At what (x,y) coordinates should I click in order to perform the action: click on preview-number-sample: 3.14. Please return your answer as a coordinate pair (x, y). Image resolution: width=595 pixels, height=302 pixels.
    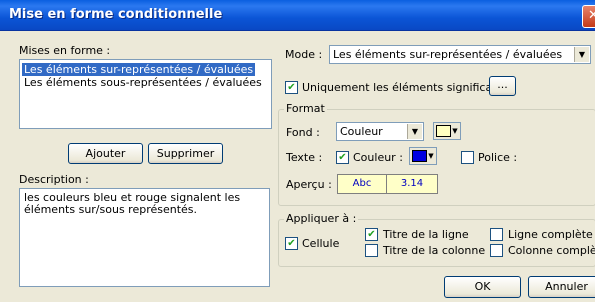
    Looking at the image, I should click on (412, 184).